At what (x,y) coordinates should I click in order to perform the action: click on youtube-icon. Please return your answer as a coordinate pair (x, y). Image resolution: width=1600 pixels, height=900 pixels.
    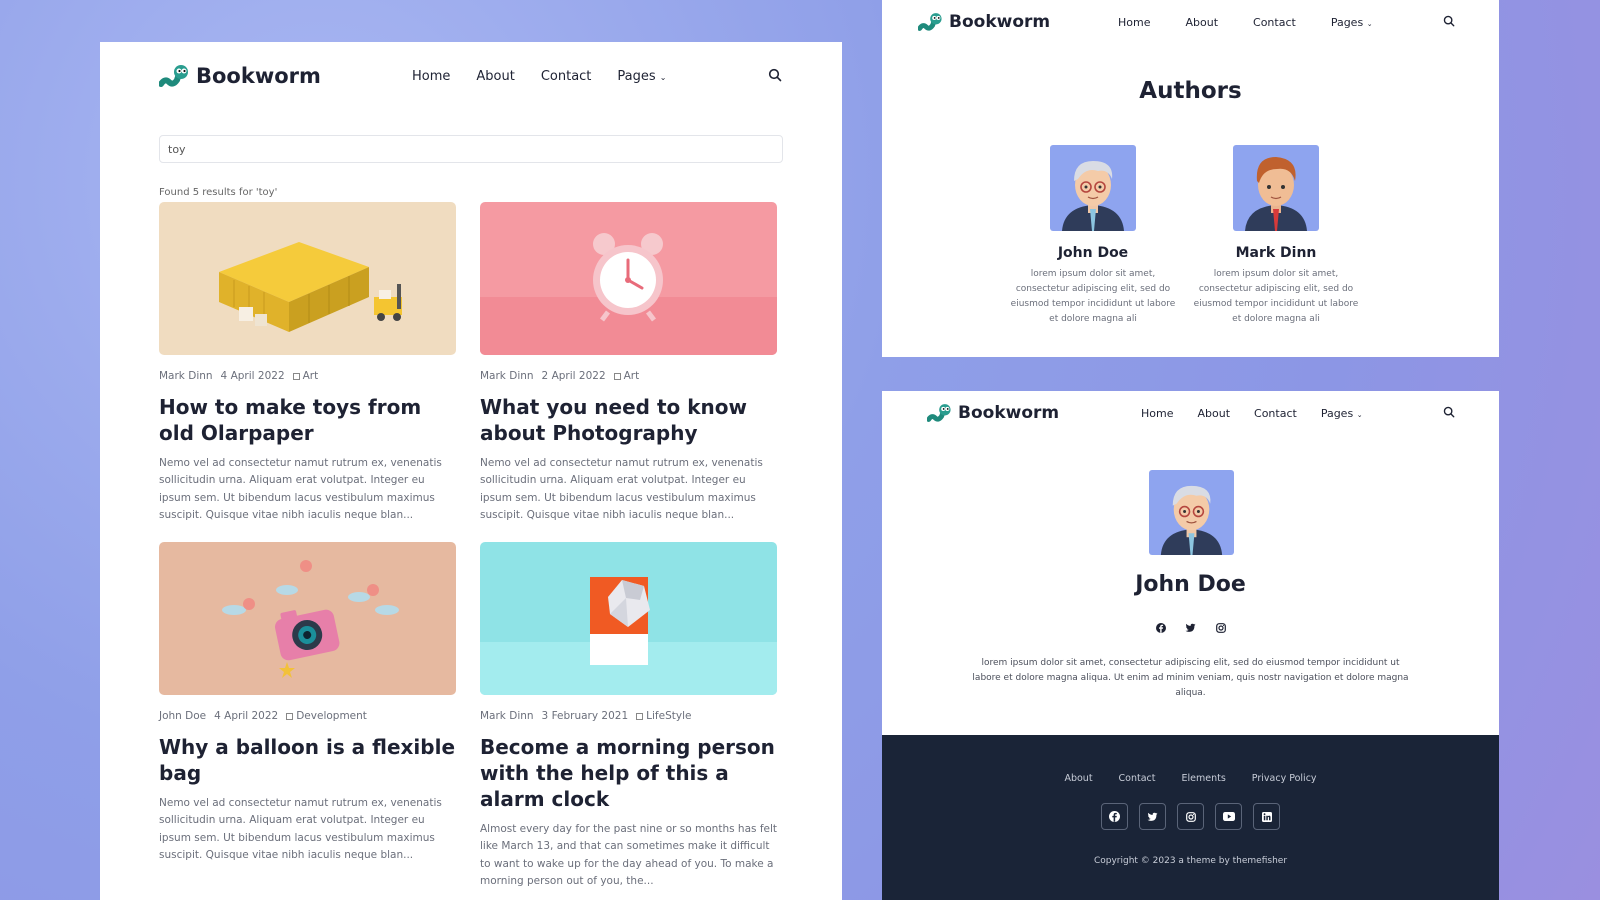
    Looking at the image, I should click on (1228, 816).